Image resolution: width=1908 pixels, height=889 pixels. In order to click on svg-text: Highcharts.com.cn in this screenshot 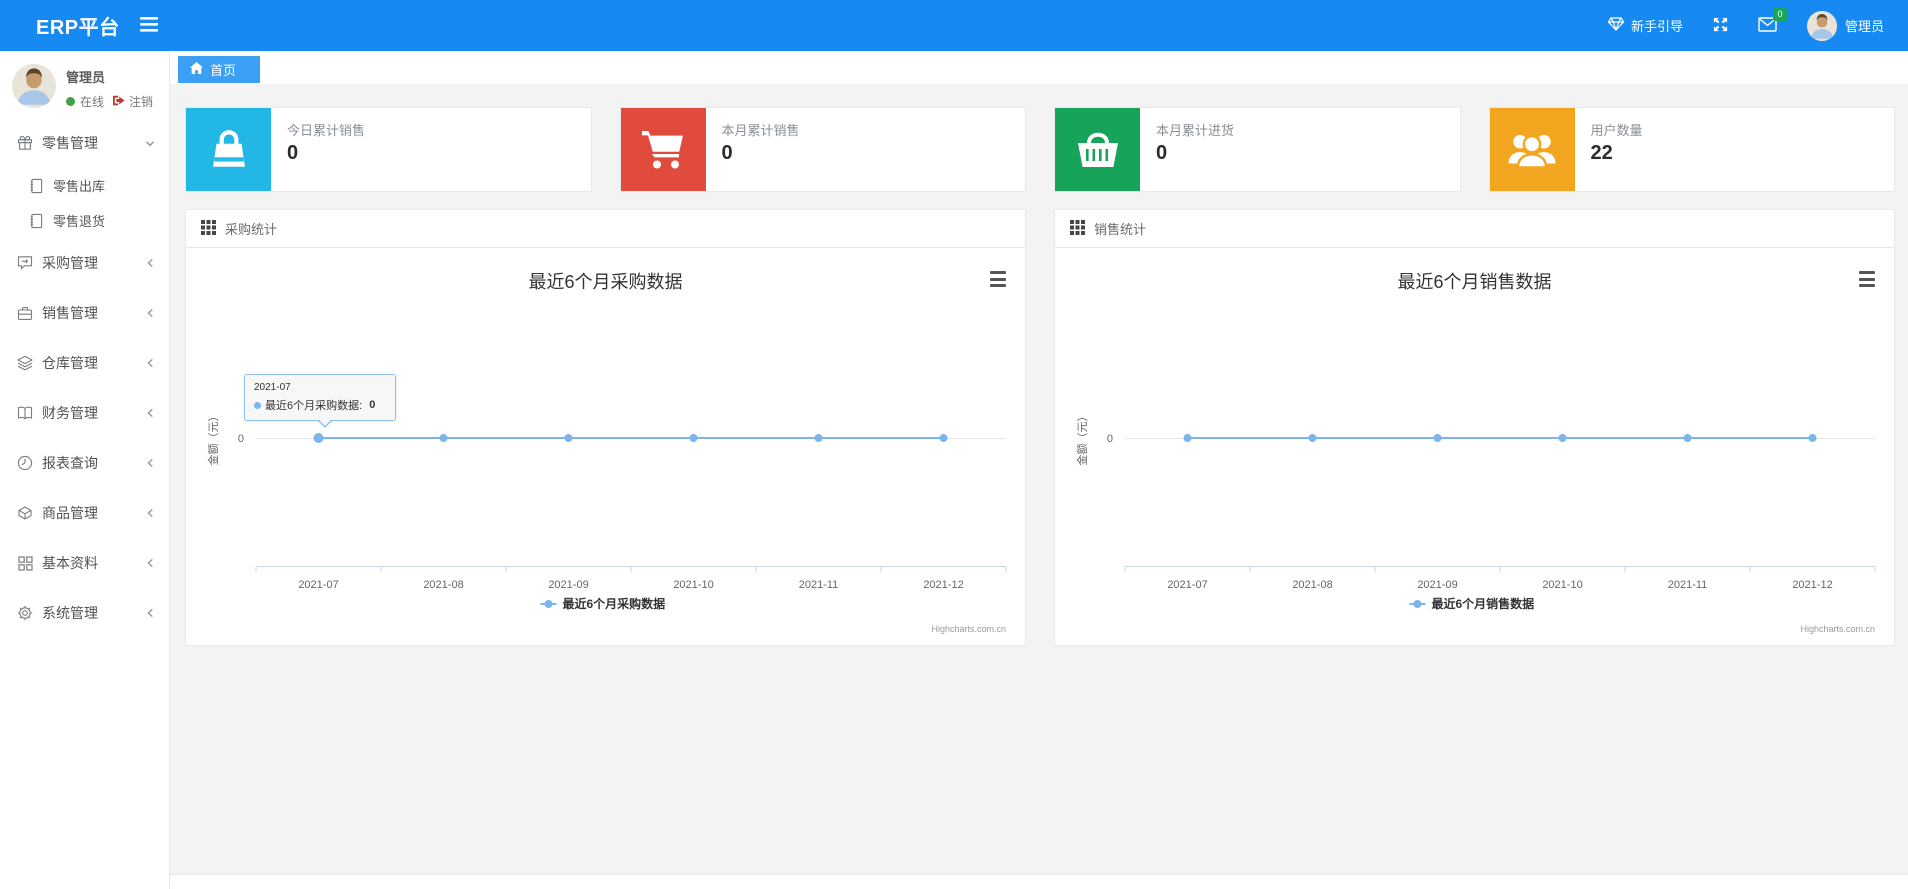, I will do `click(968, 629)`.